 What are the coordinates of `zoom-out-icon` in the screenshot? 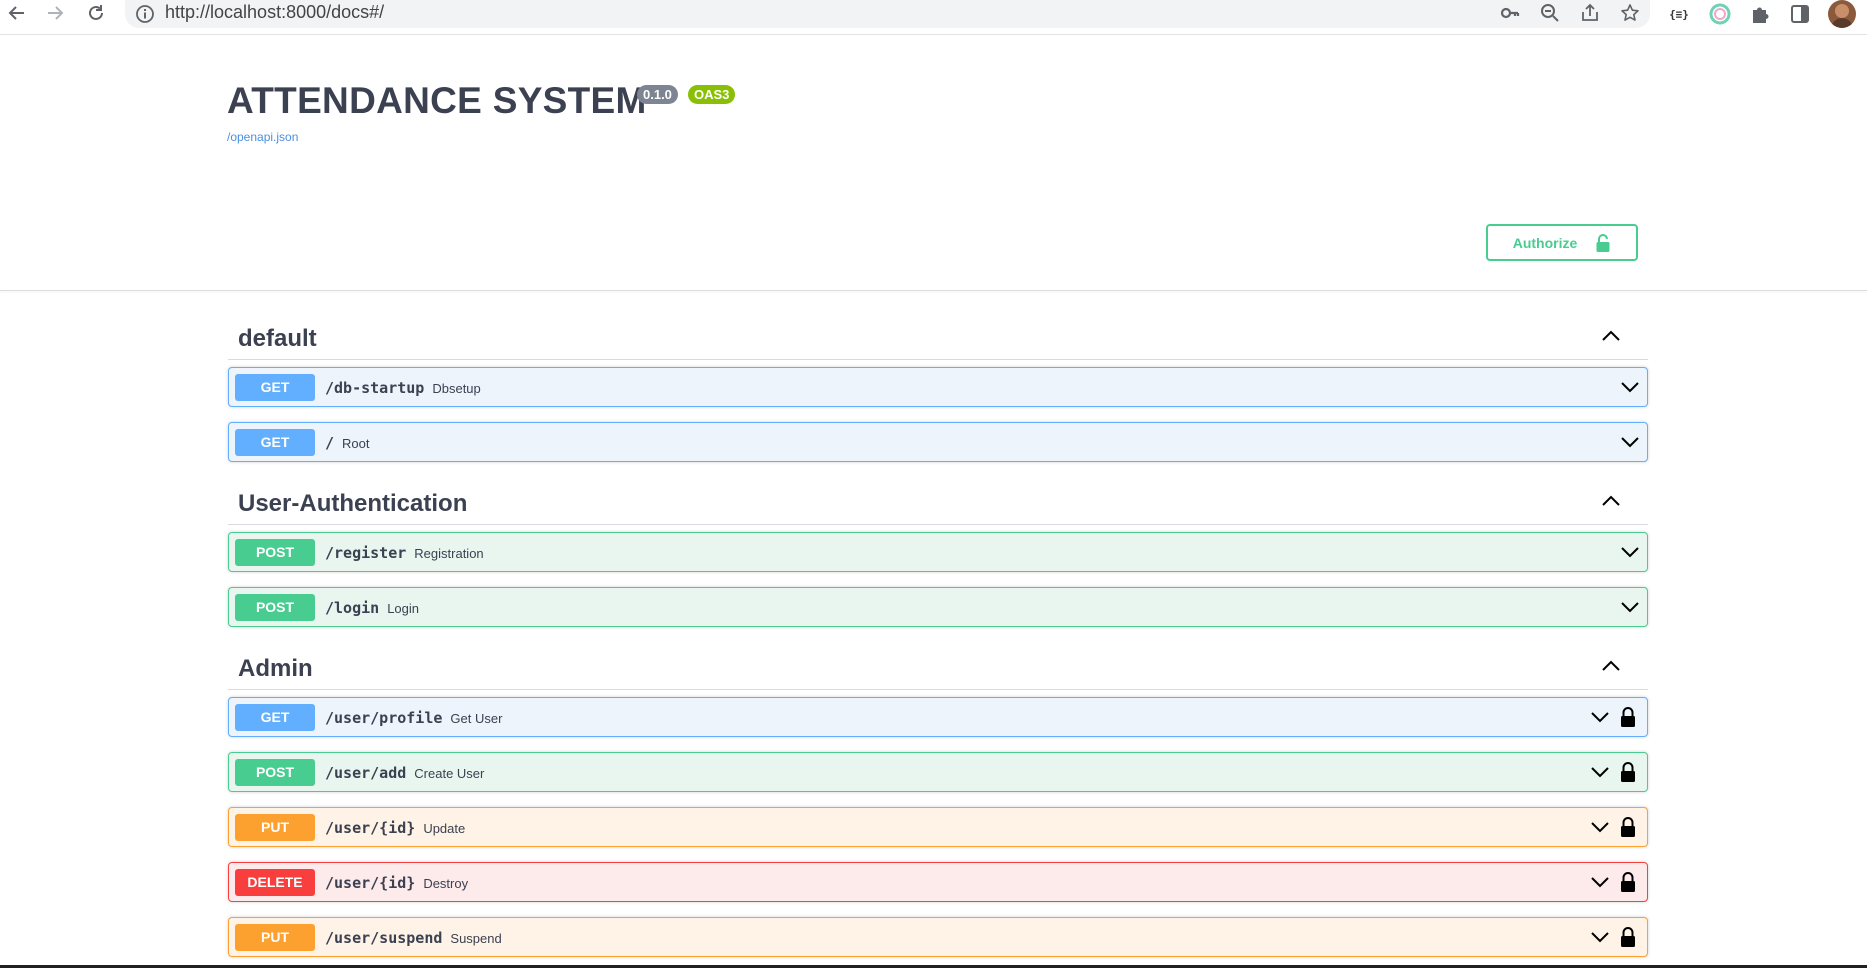 It's located at (1550, 13).